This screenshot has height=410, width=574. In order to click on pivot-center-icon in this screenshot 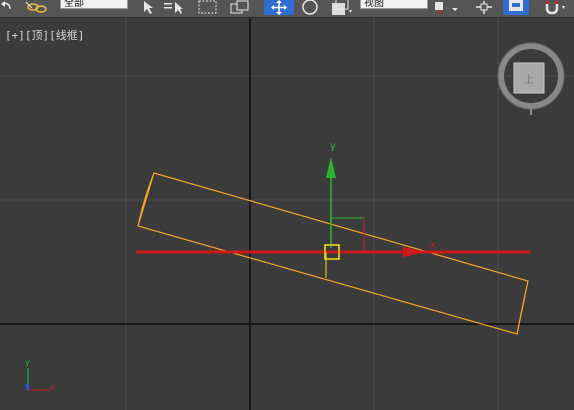, I will do `click(446, 8)`.